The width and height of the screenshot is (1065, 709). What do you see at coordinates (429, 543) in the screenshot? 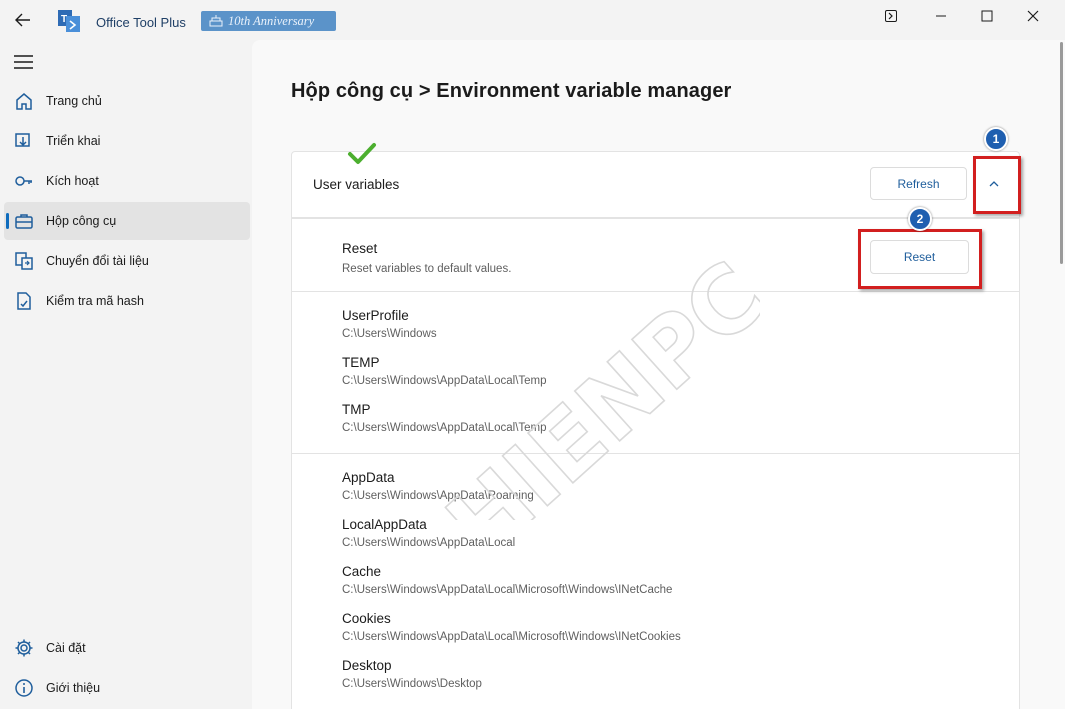
I see `variable-value: C:\Users\Windows\AppData\Local` at bounding box center [429, 543].